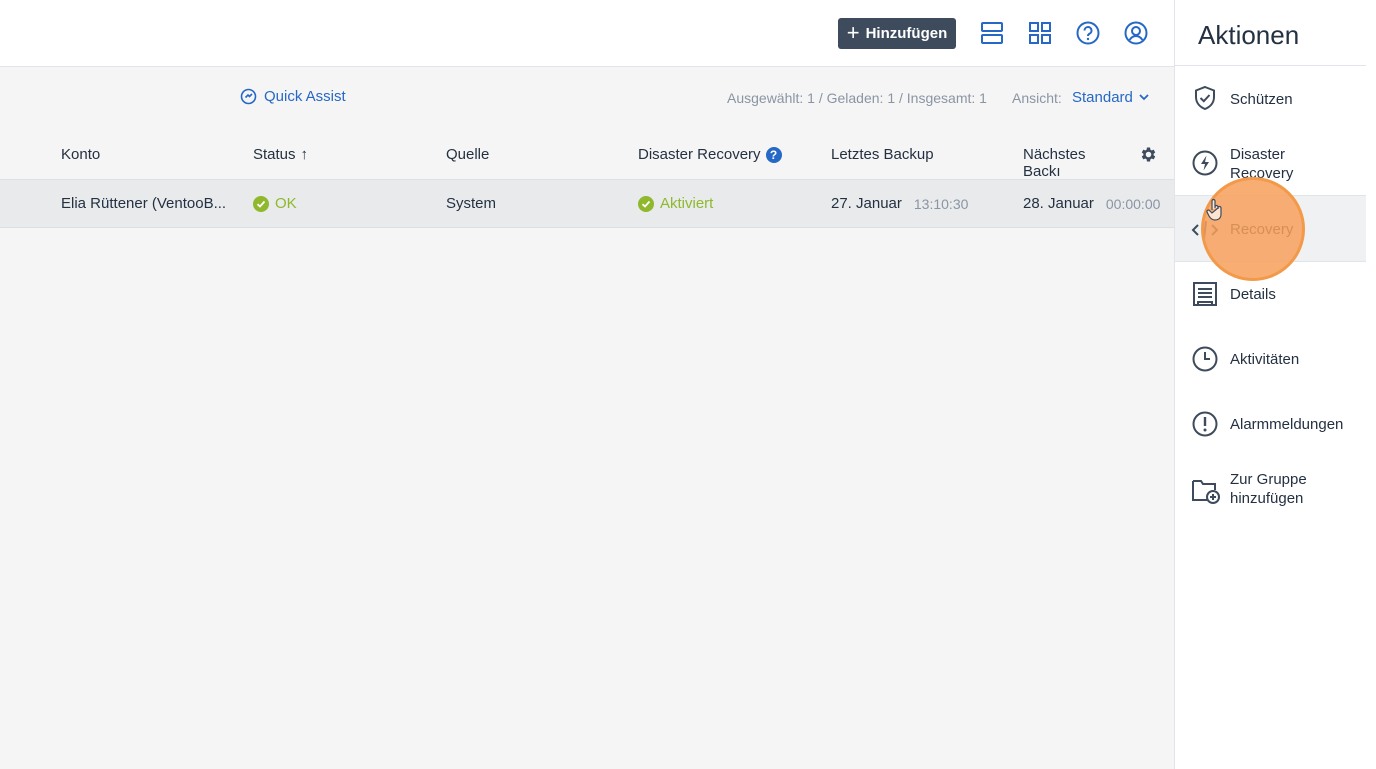 The image size is (1376, 769). Describe the element at coordinates (1249, 35) in the screenshot. I see `panel-title: Aktionen` at that location.